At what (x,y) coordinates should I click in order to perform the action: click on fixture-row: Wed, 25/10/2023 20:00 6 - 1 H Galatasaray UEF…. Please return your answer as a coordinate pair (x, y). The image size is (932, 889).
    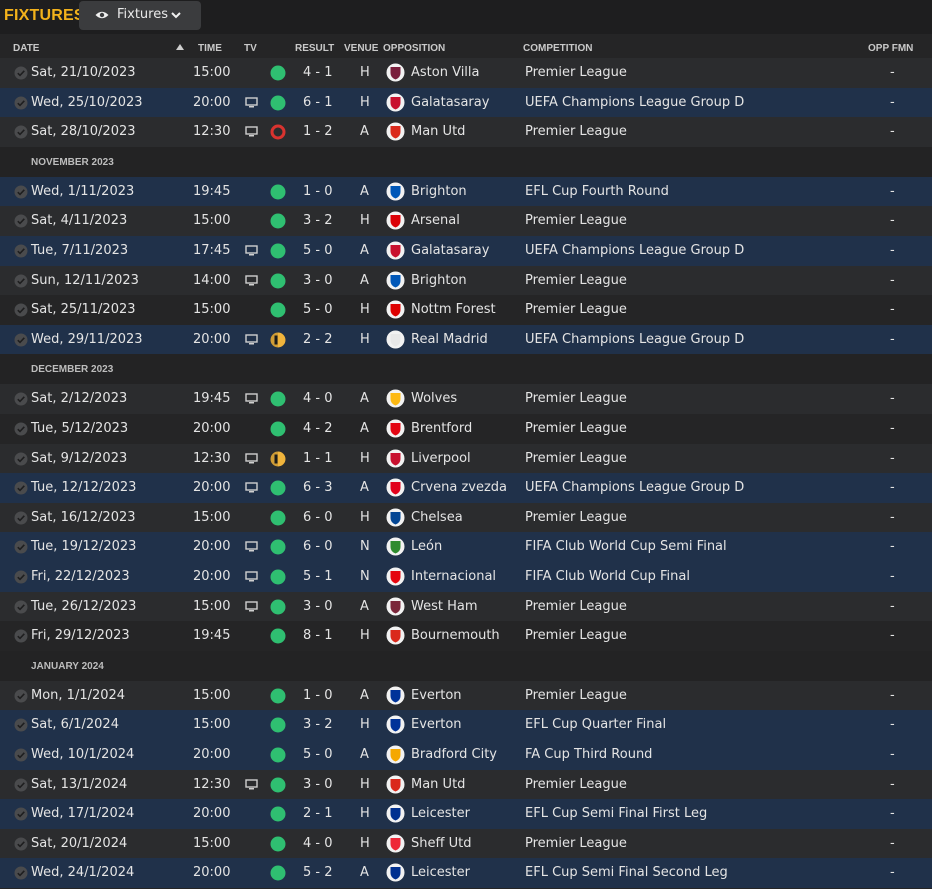
    Looking at the image, I should click on (466, 102).